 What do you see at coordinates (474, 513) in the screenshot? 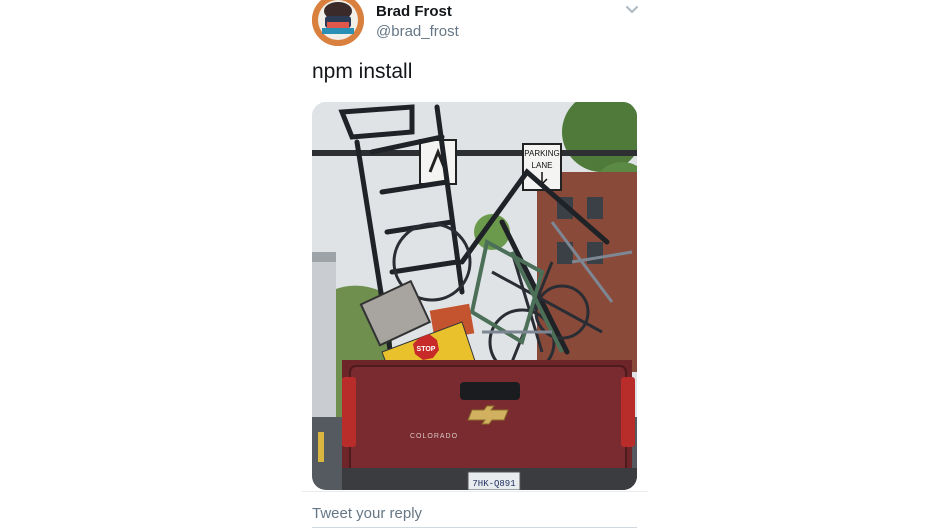
I see `reply-input` at bounding box center [474, 513].